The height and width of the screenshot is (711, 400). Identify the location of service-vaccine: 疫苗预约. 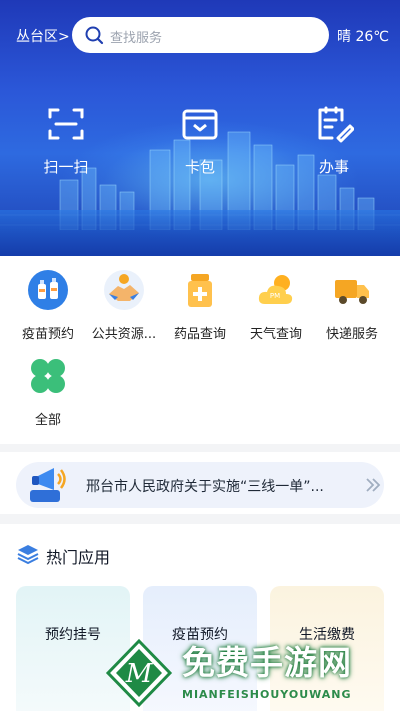
(48, 306).